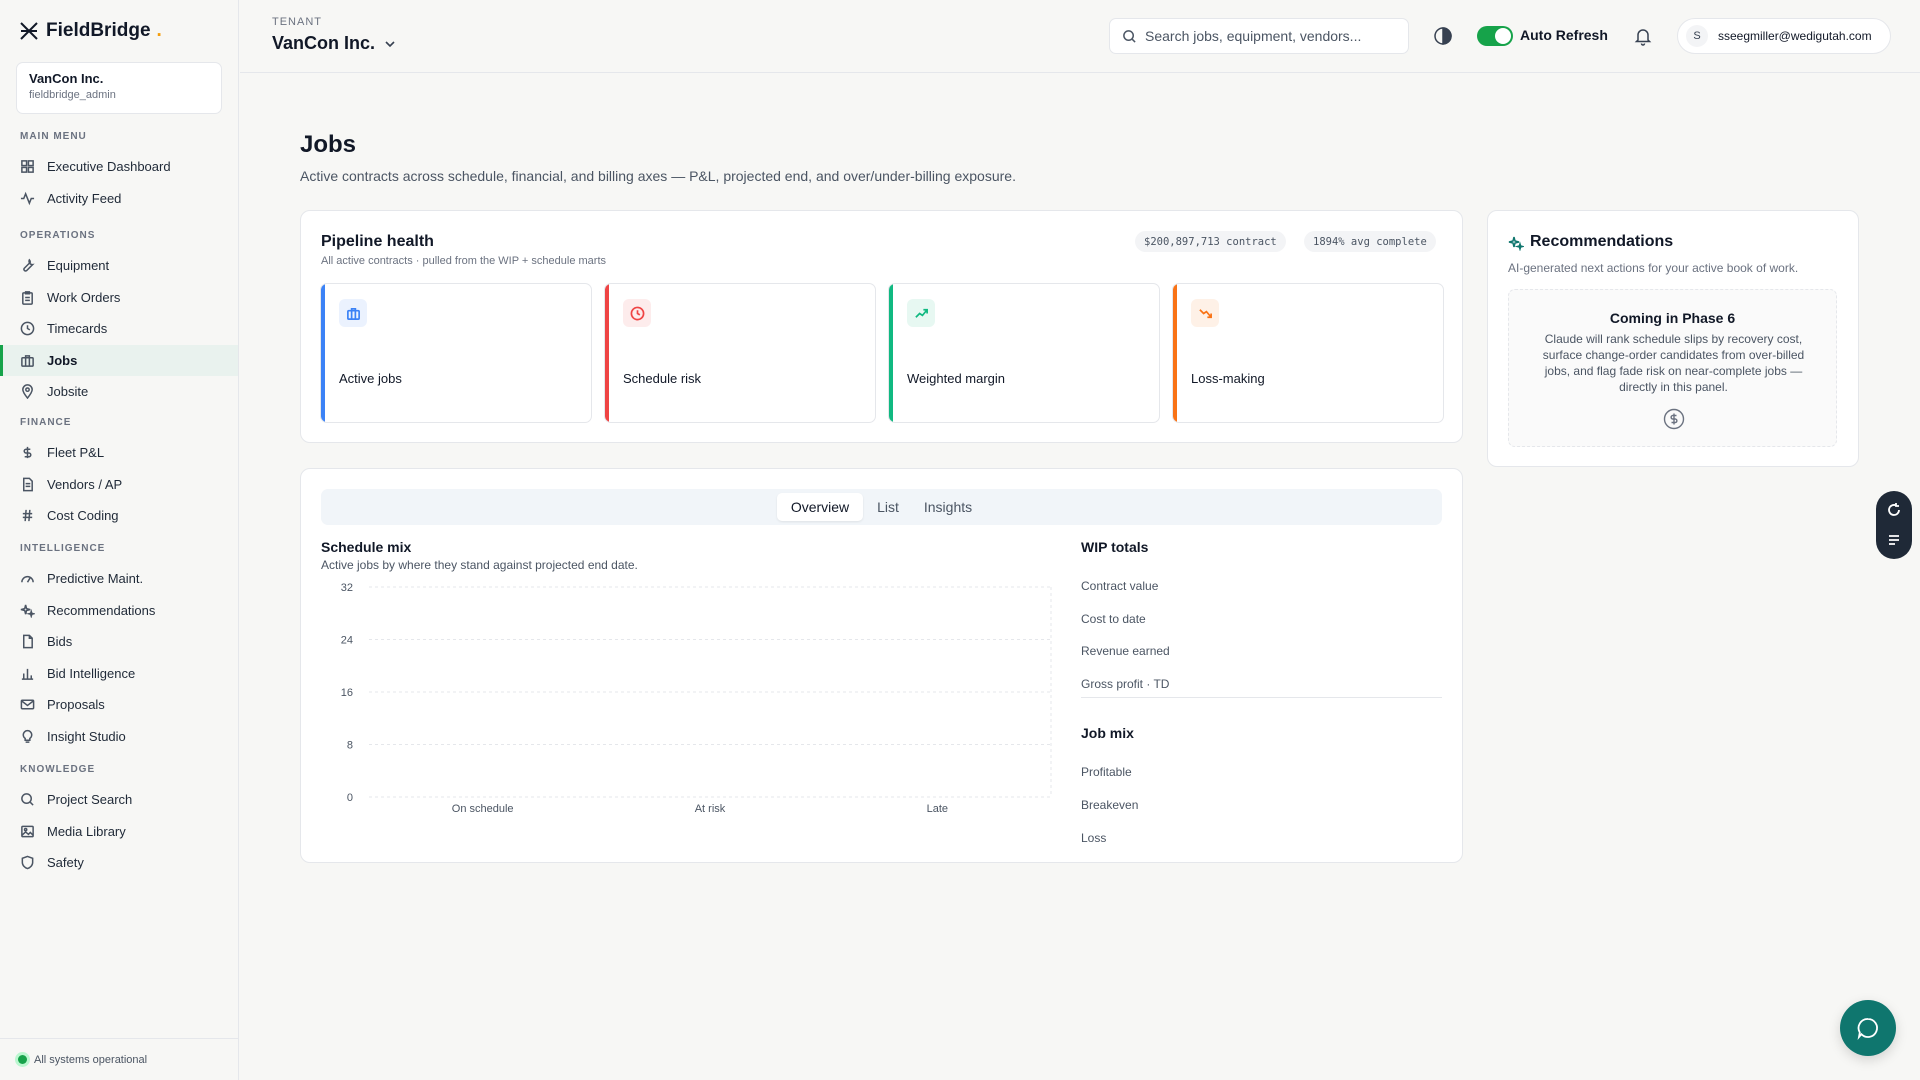  Describe the element at coordinates (119, 391) in the screenshot. I see `sidebar-item-jobsite: Jobsite` at that location.